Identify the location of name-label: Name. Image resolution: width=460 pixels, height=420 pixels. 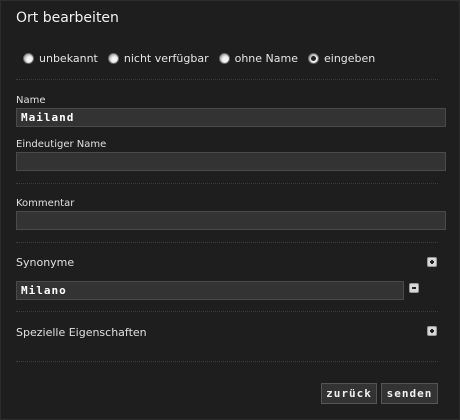
(31, 100).